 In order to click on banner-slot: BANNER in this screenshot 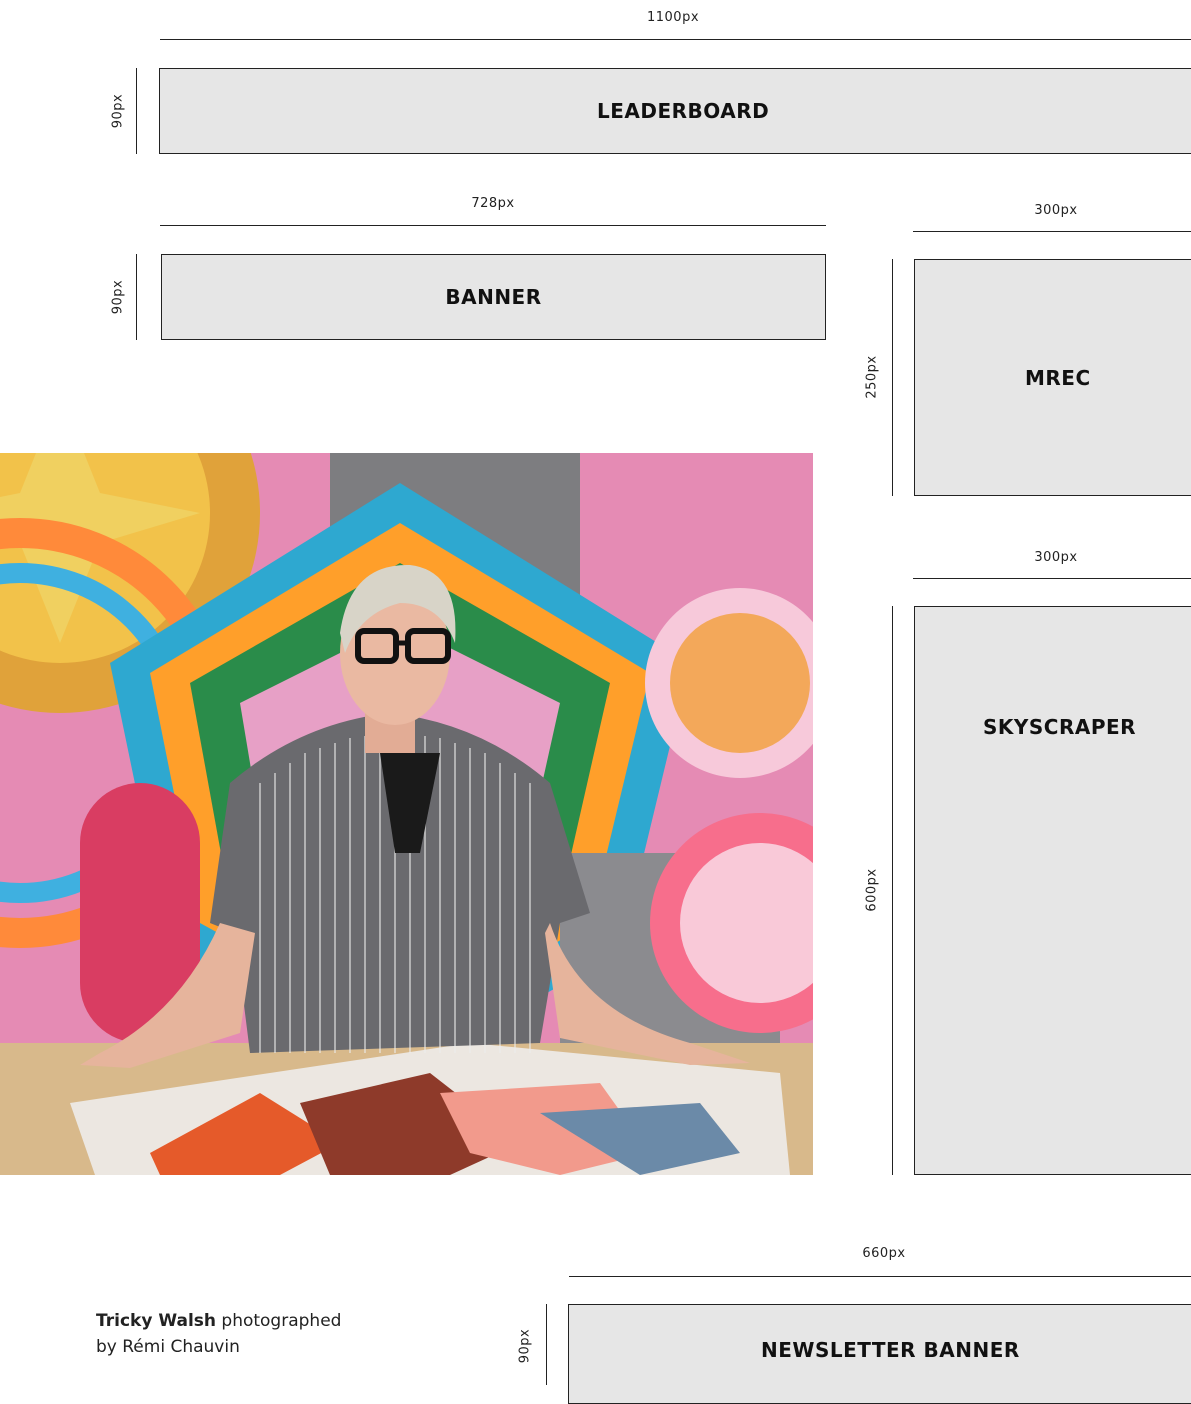, I will do `click(493, 297)`.